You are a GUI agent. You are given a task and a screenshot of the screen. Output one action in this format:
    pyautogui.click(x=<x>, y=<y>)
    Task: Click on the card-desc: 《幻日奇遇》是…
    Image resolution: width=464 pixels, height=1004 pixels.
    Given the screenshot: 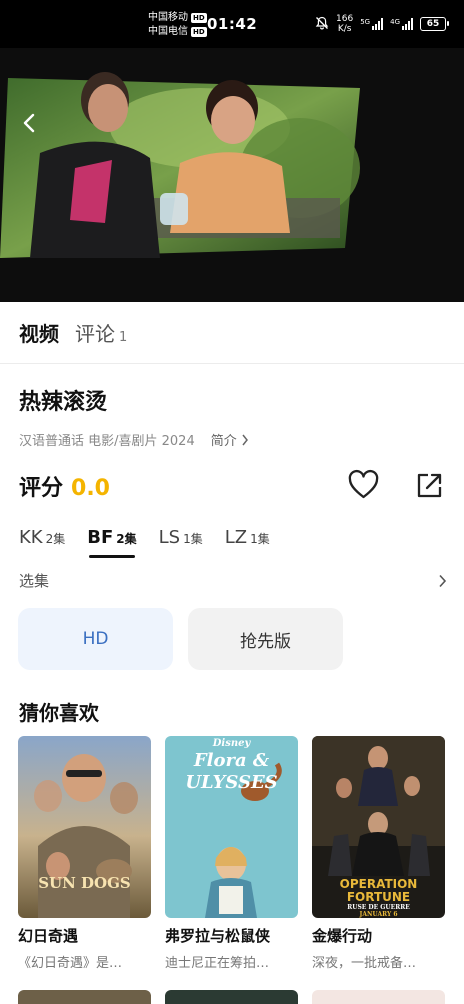 What is the action you would take?
    pyautogui.click(x=70, y=963)
    